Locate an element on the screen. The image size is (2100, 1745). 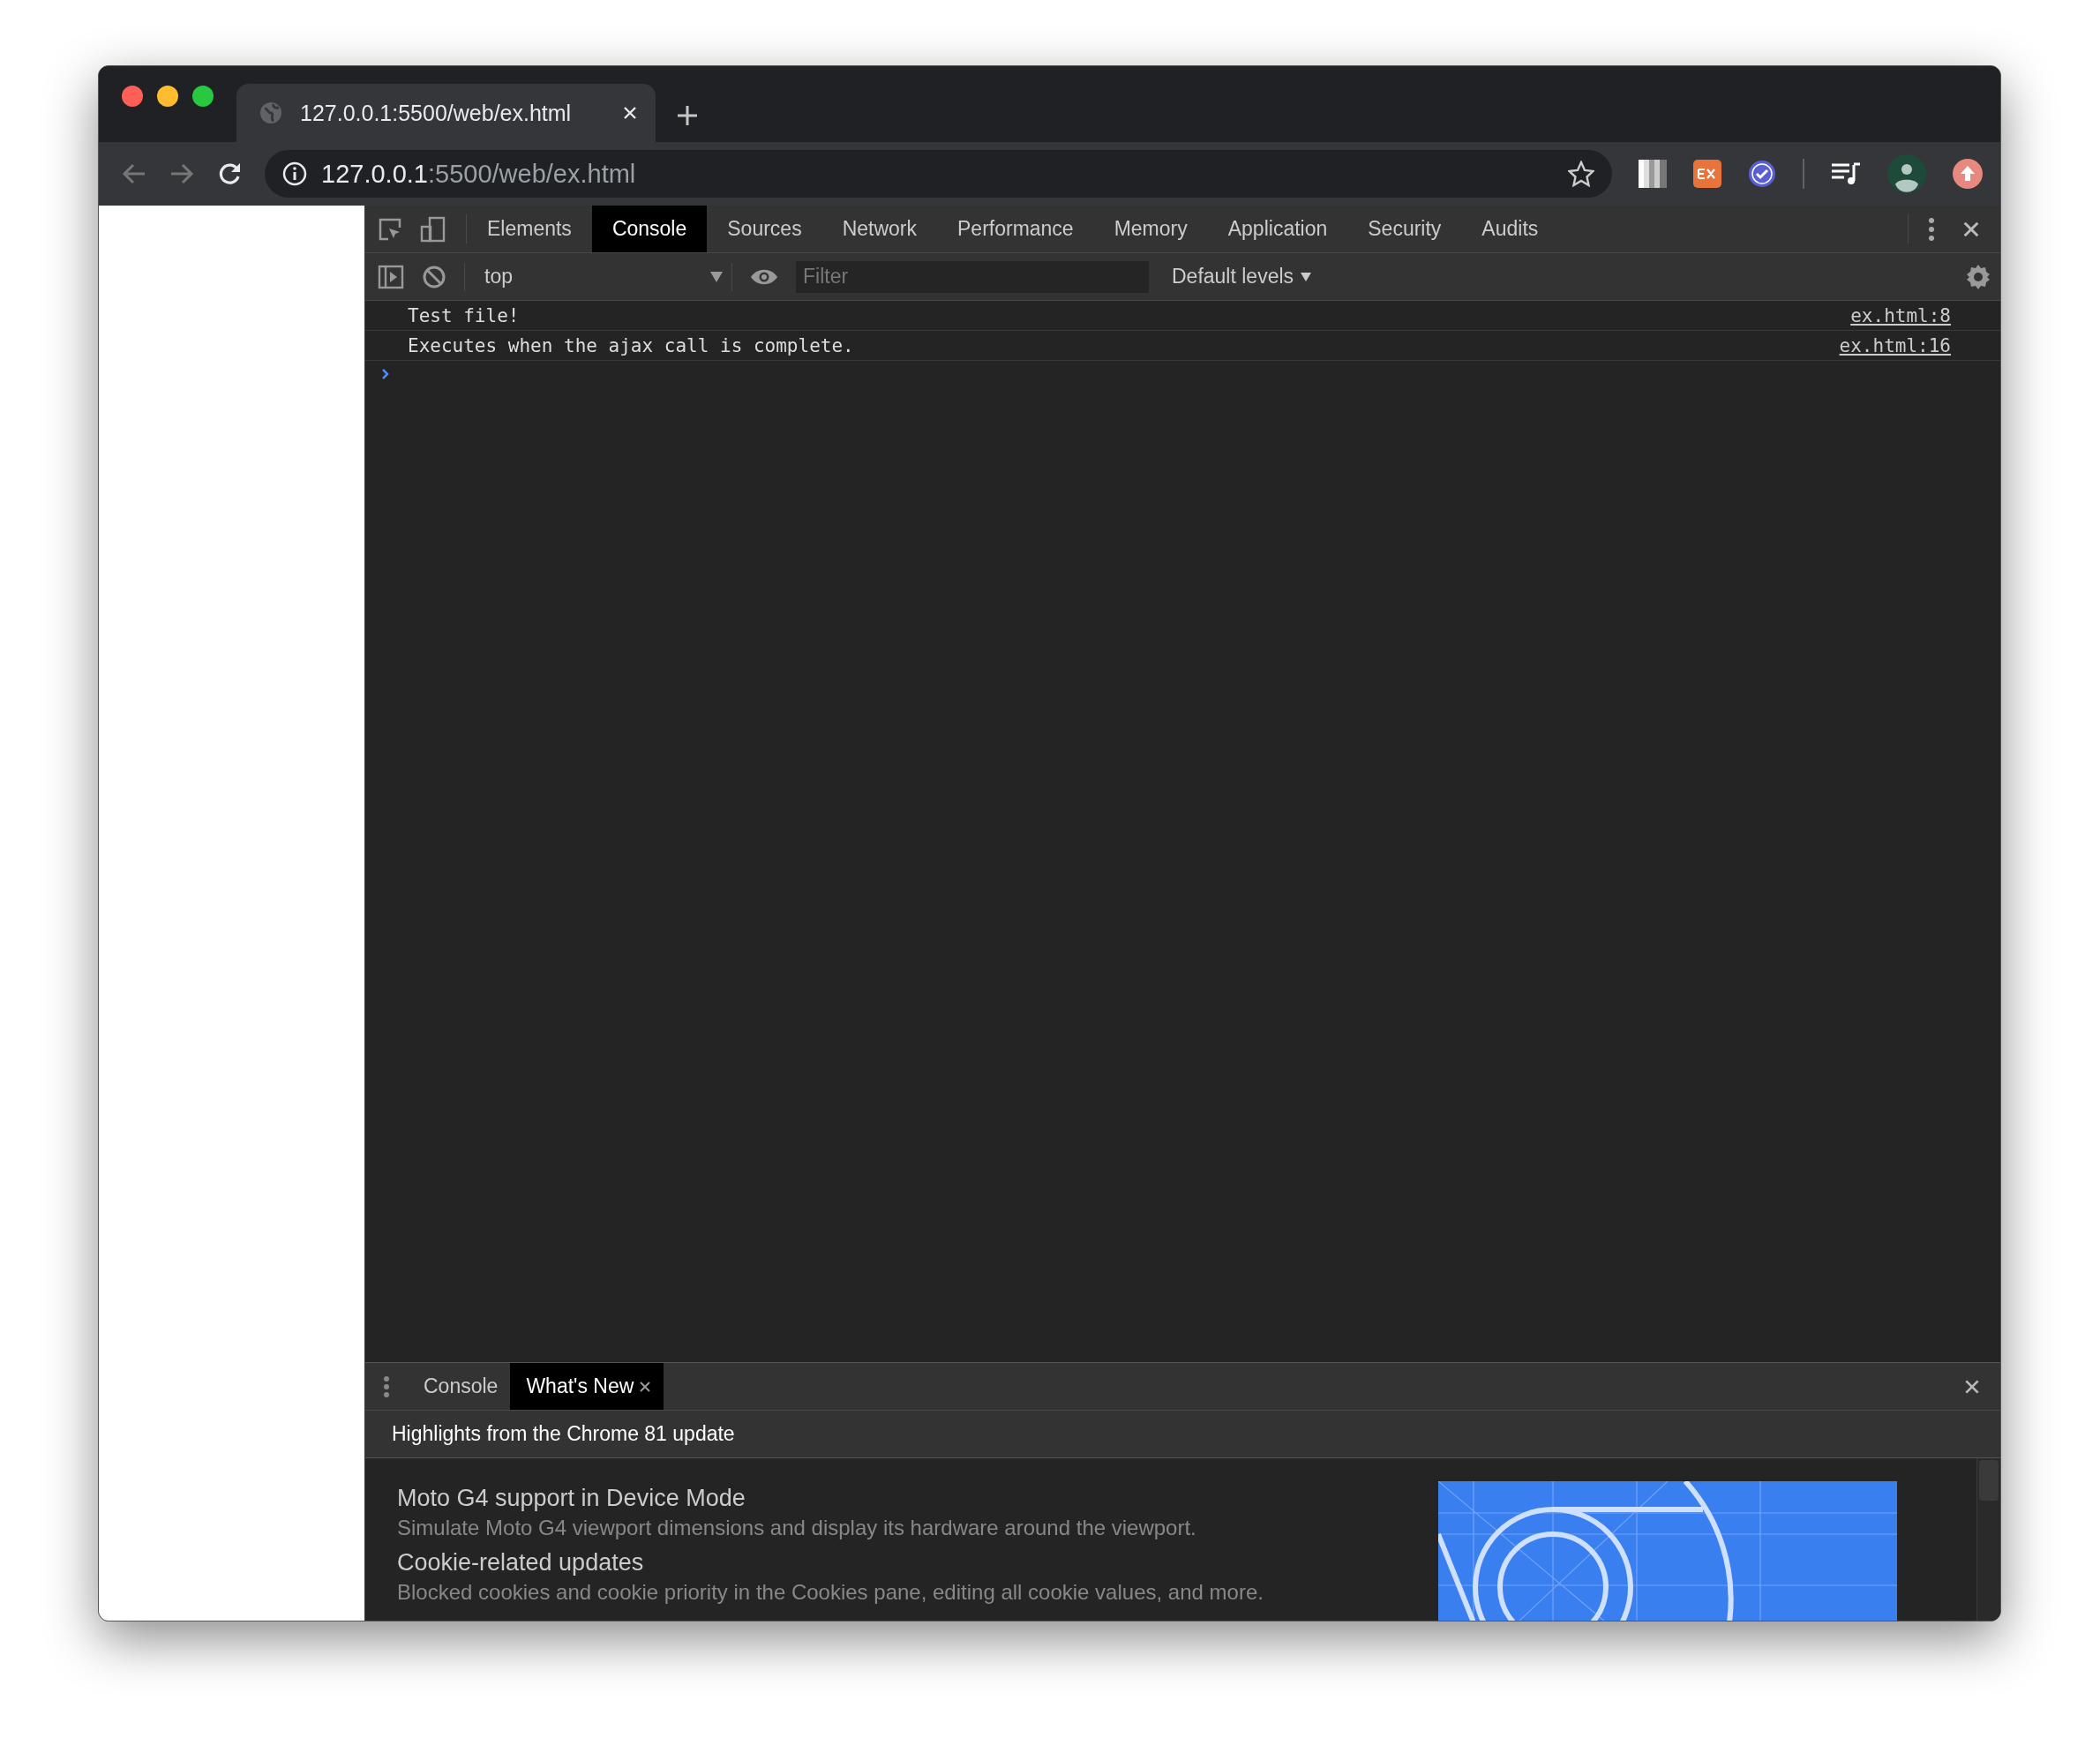
whats-new-header: Highlights from the Chrome 81 update is located at coordinates (1182, 1434).